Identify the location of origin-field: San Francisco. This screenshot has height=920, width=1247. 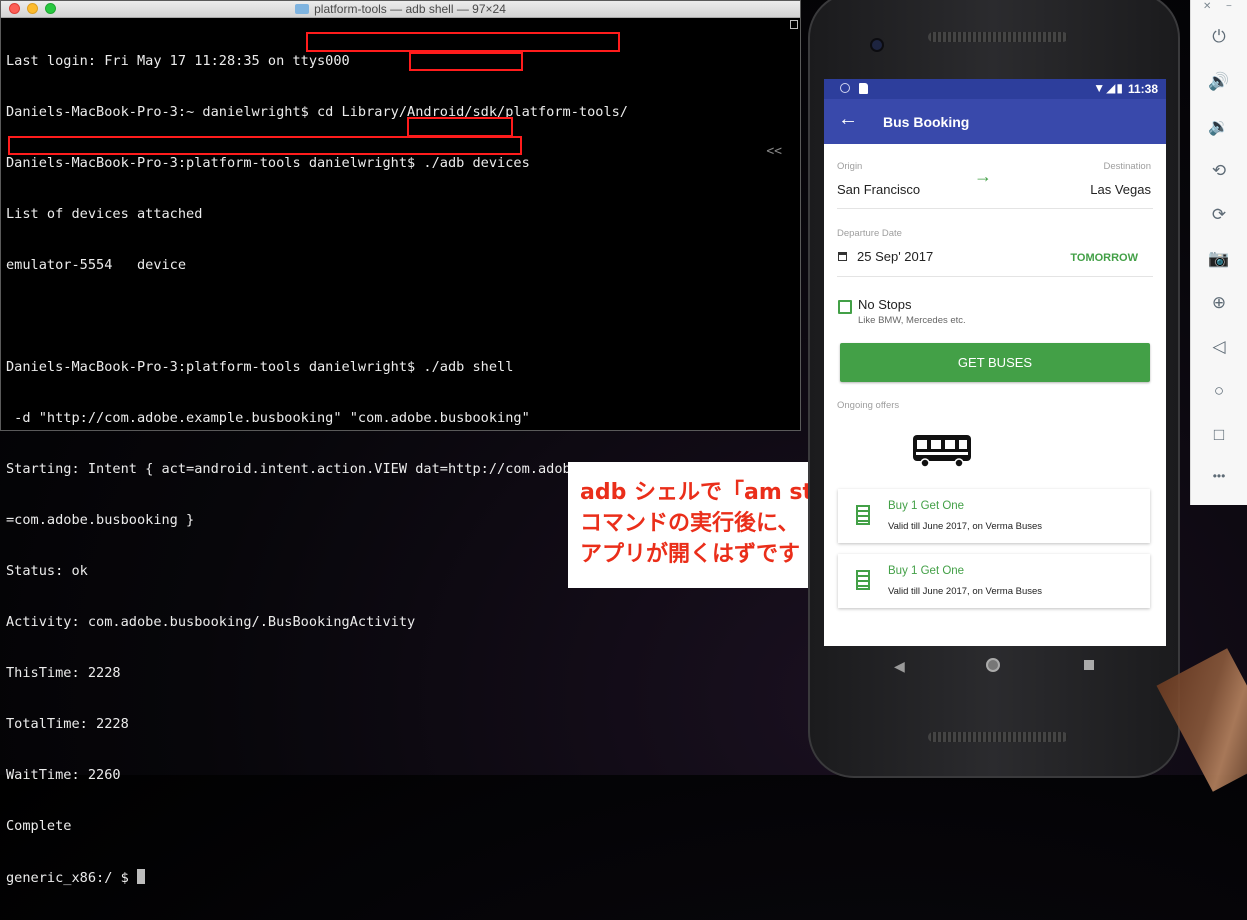
(878, 189).